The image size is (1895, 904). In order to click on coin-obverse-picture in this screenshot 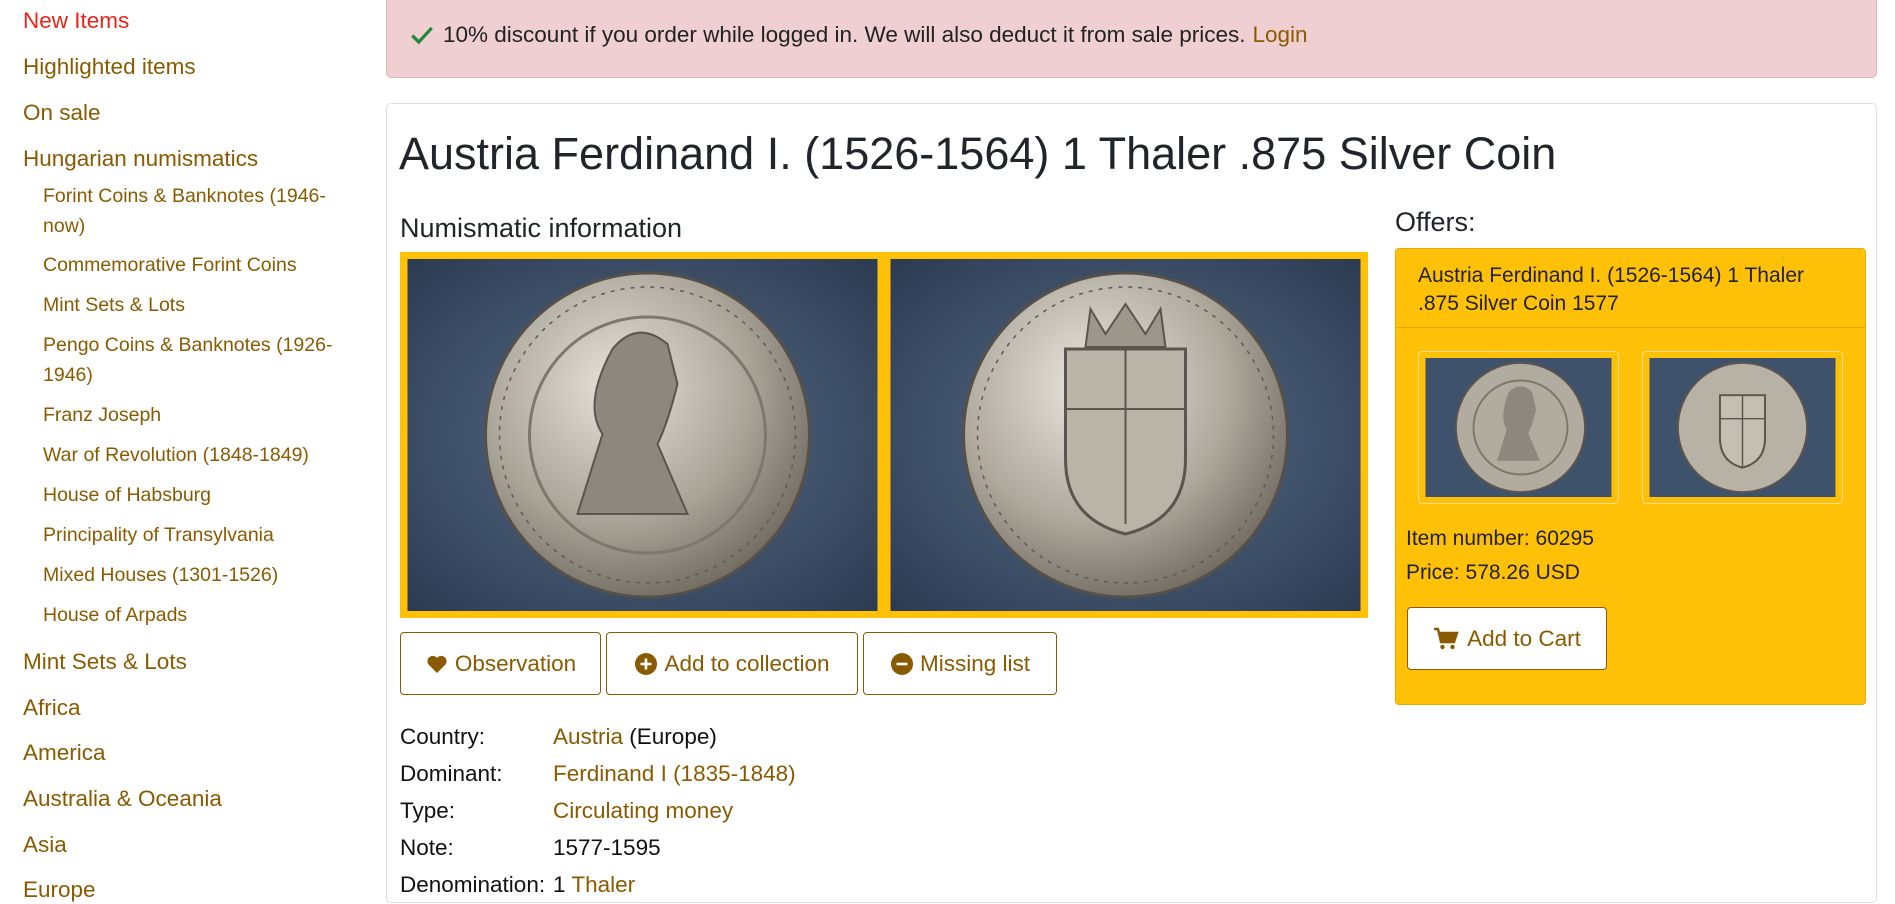, I will do `click(642, 435)`.